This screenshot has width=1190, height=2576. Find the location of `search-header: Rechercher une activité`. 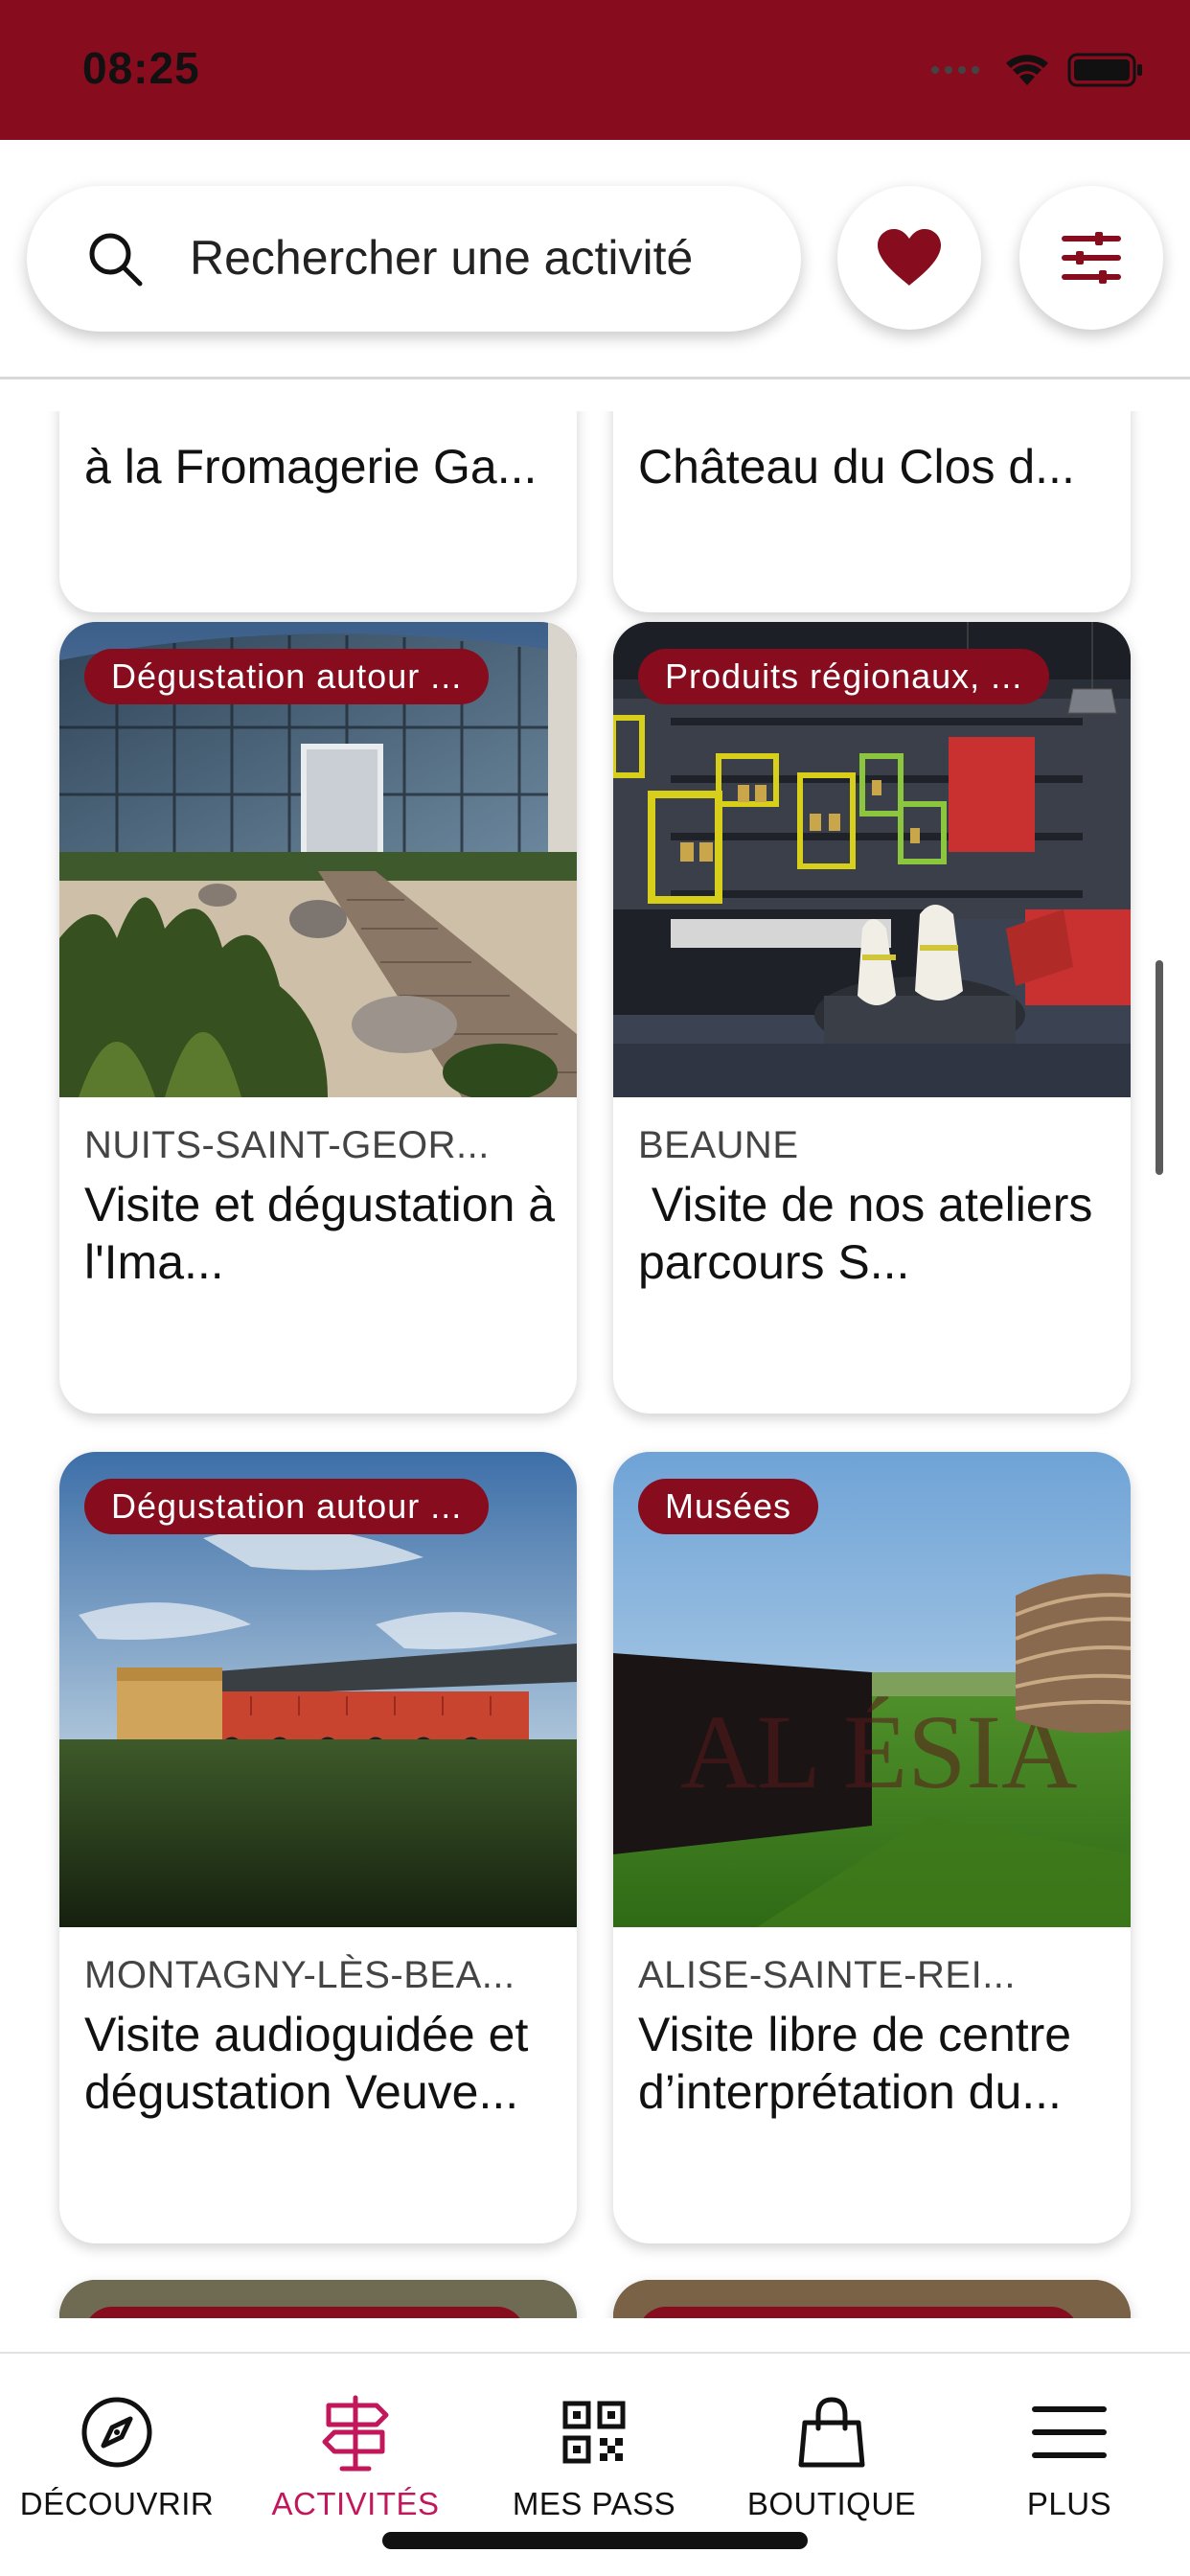

search-header: Rechercher une activité is located at coordinates (595, 260).